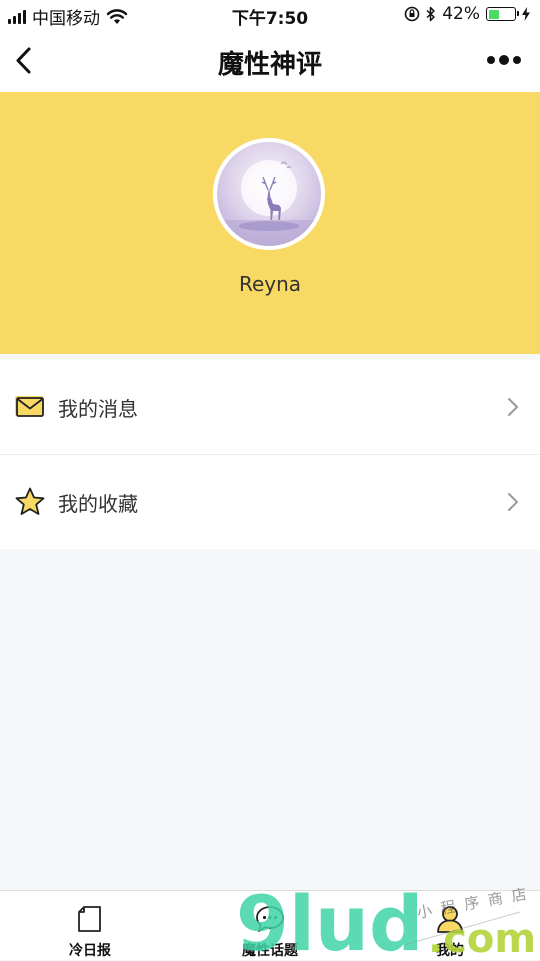 The height and width of the screenshot is (961, 540). I want to click on navigation-bar: 魔性神评, so click(270, 61).